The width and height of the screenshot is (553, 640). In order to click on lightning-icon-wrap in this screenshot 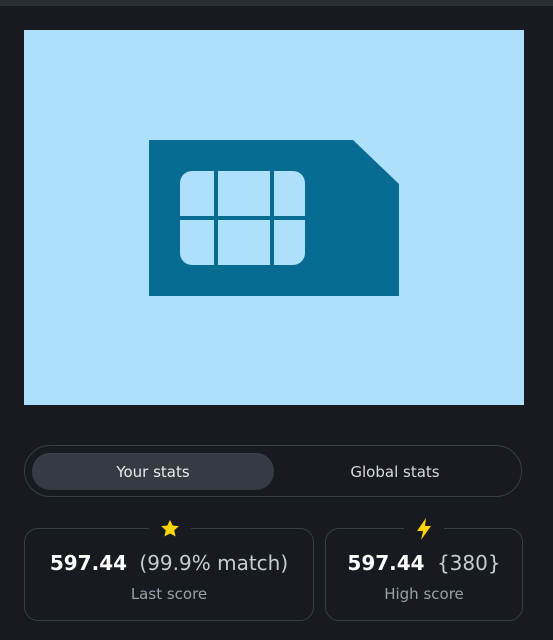, I will do `click(424, 529)`.